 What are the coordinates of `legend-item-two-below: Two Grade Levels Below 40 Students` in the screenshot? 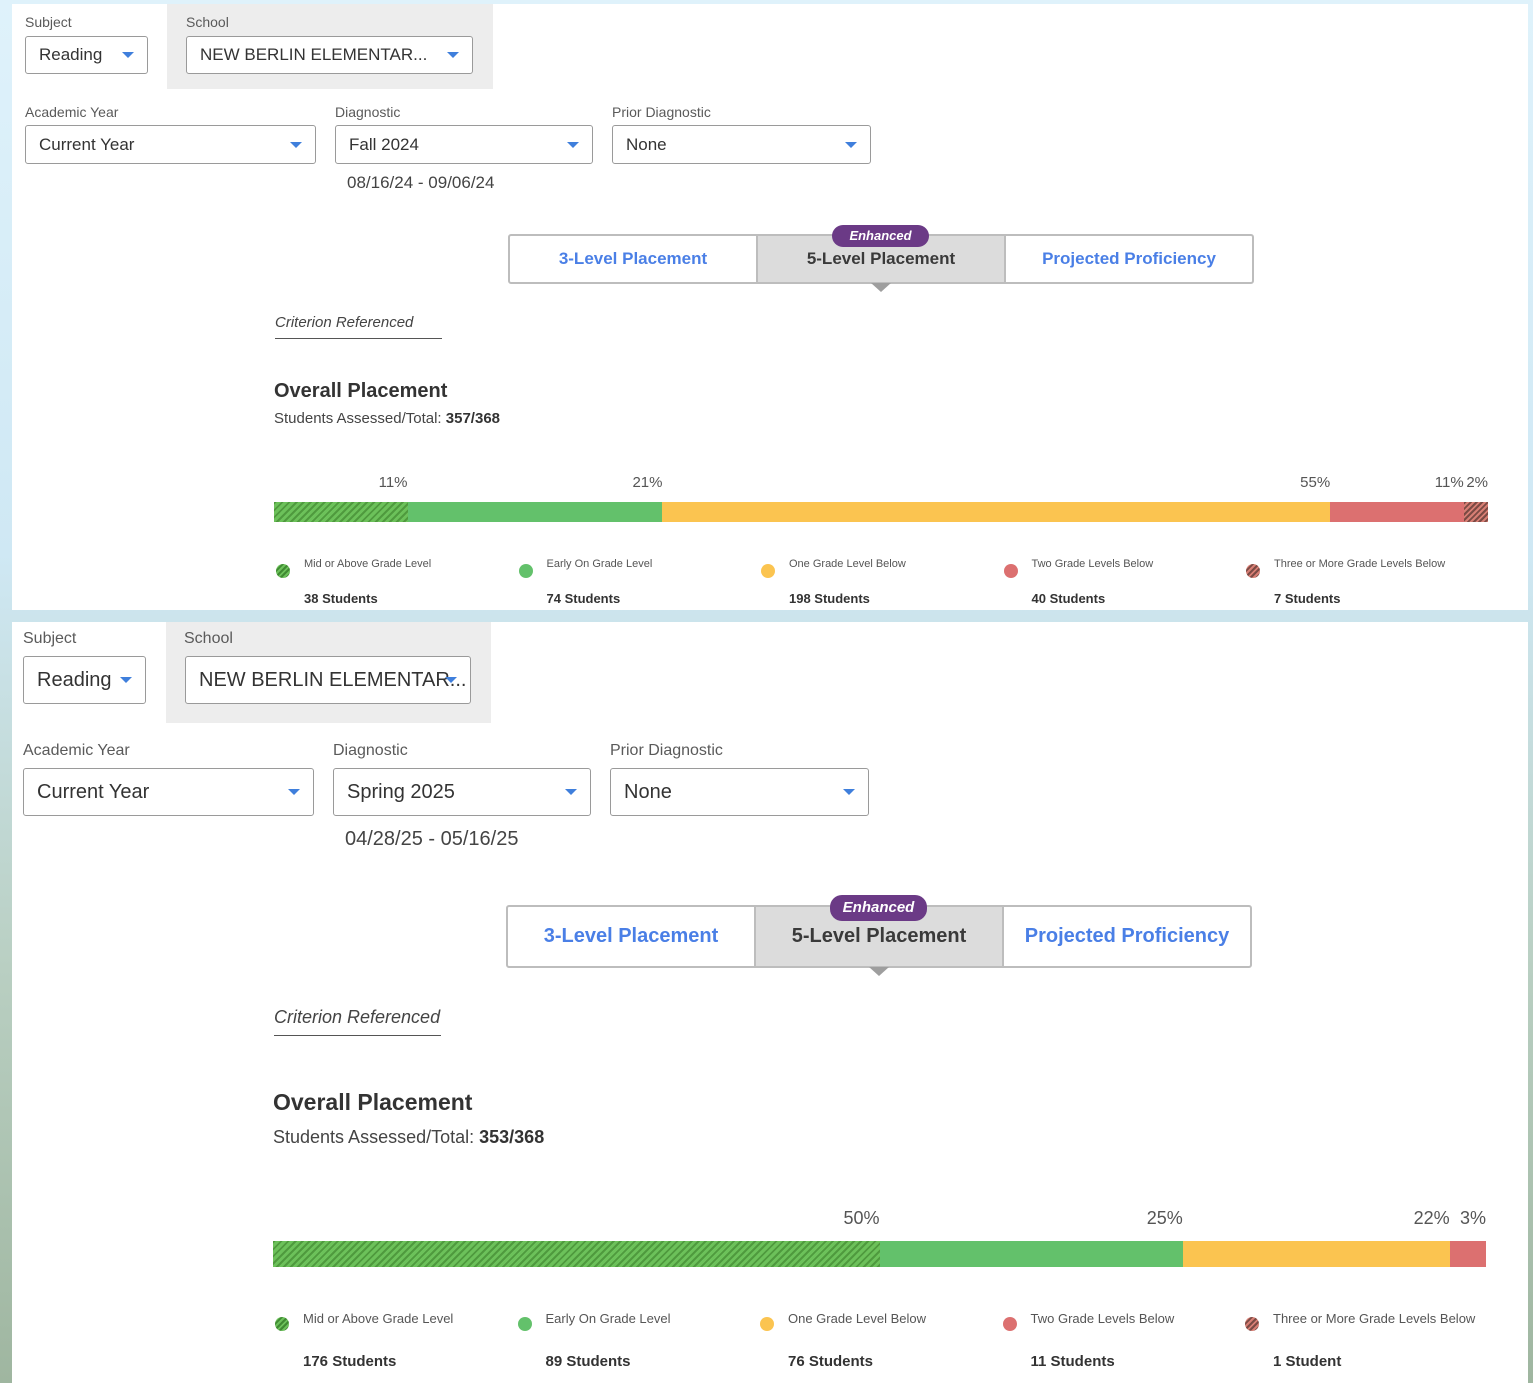 It's located at (1126, 582).